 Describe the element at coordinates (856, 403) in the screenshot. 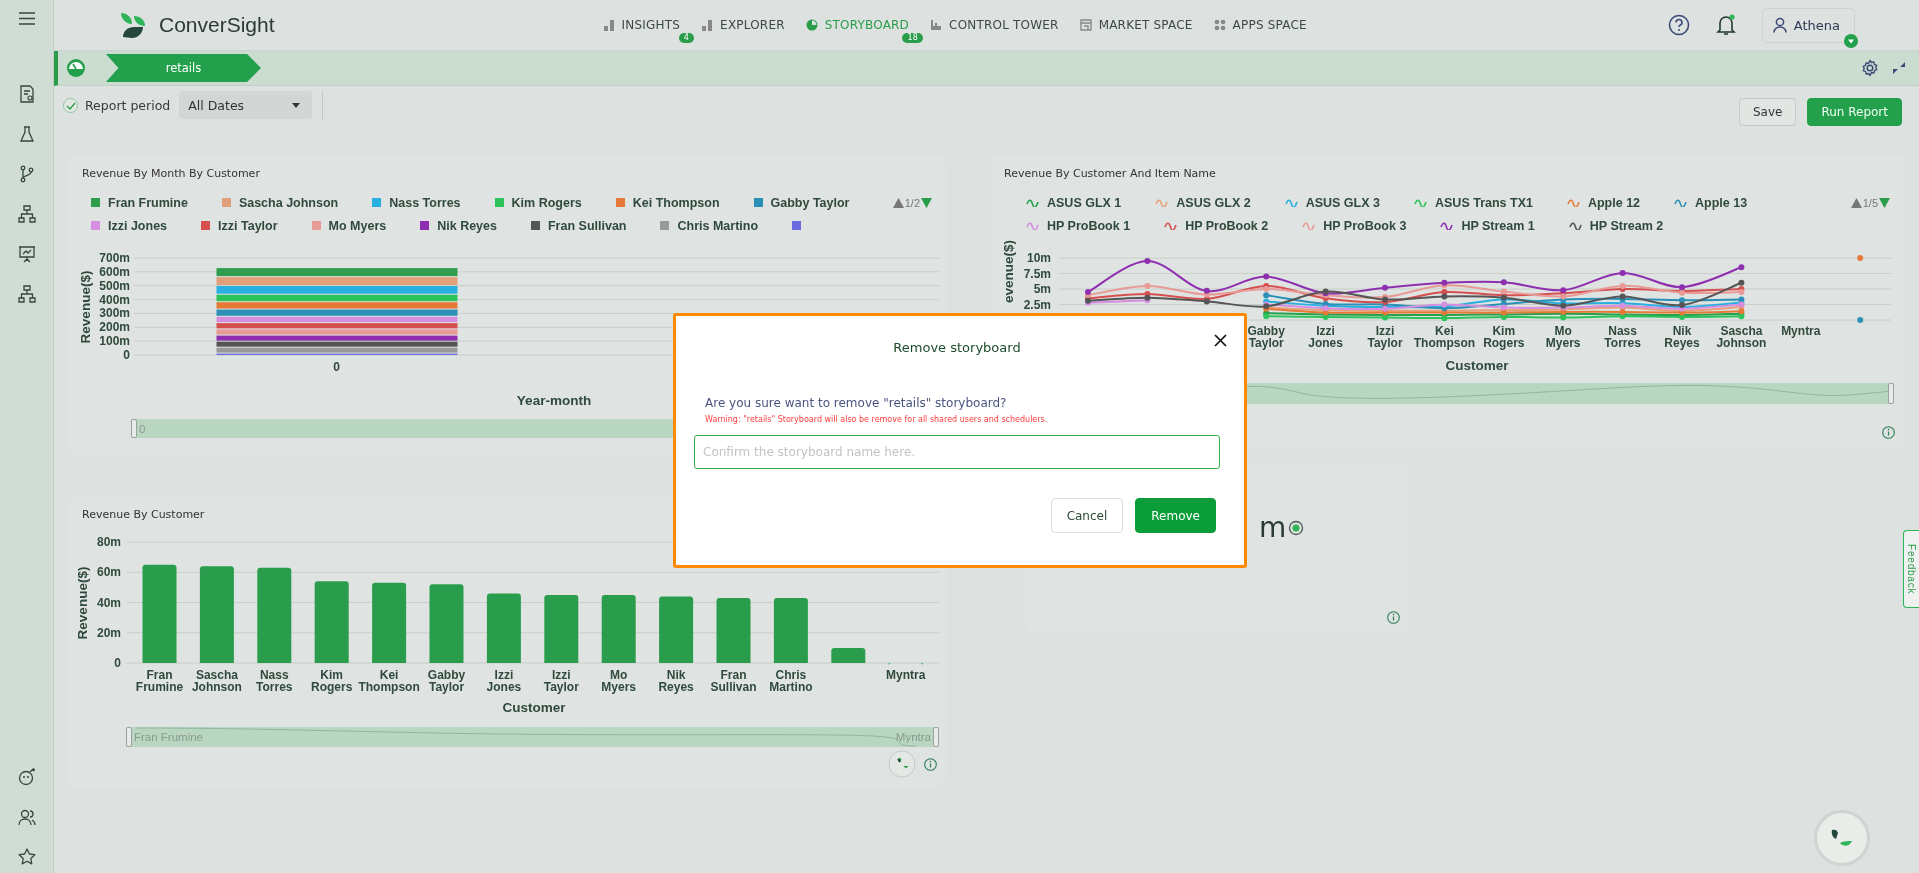

I see `dialog-question: Are you sure want to remove "retails" storyboard?` at that location.